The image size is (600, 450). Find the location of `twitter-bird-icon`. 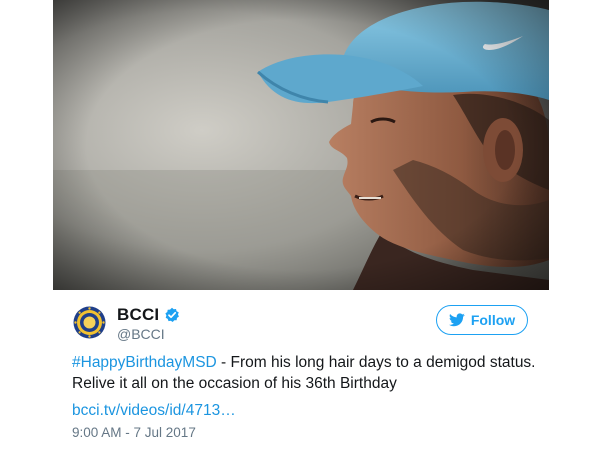

twitter-bird-icon is located at coordinates (456, 320).